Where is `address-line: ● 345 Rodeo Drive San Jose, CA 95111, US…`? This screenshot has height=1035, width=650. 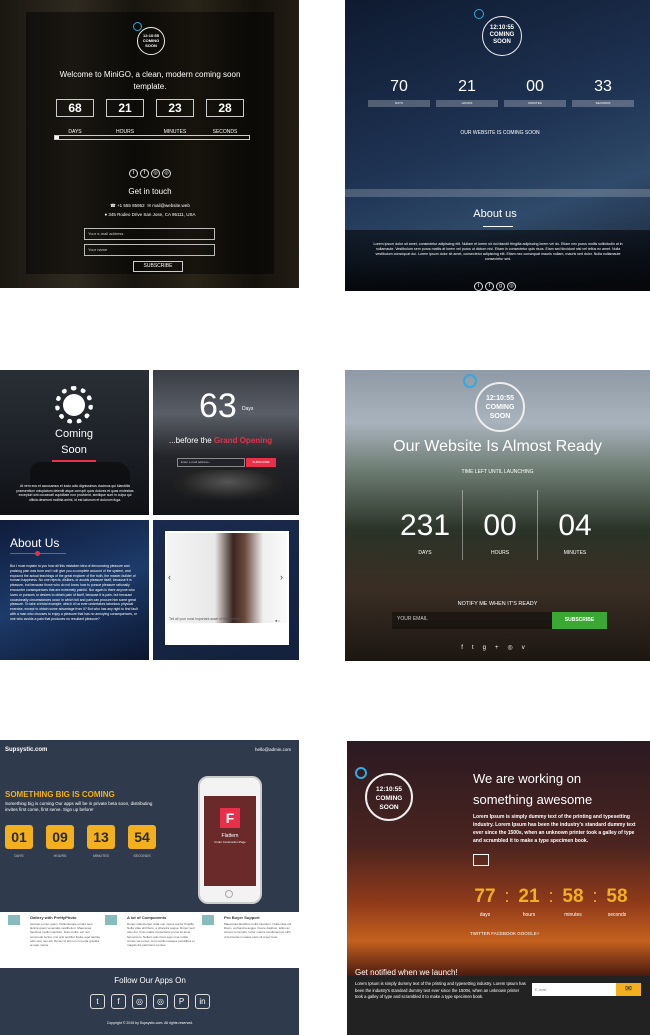 address-line: ● 345 Rodeo Drive San Jose, CA 95111, US… is located at coordinates (150, 214).